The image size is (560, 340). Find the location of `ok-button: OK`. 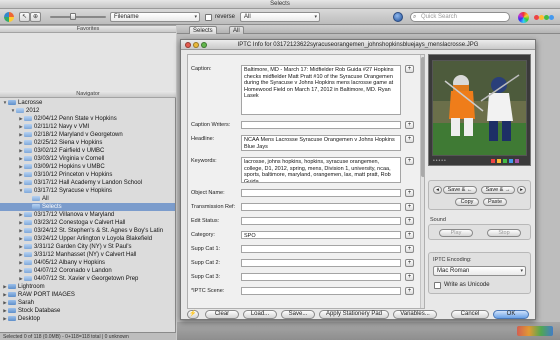

ok-button: OK is located at coordinates (511, 314).